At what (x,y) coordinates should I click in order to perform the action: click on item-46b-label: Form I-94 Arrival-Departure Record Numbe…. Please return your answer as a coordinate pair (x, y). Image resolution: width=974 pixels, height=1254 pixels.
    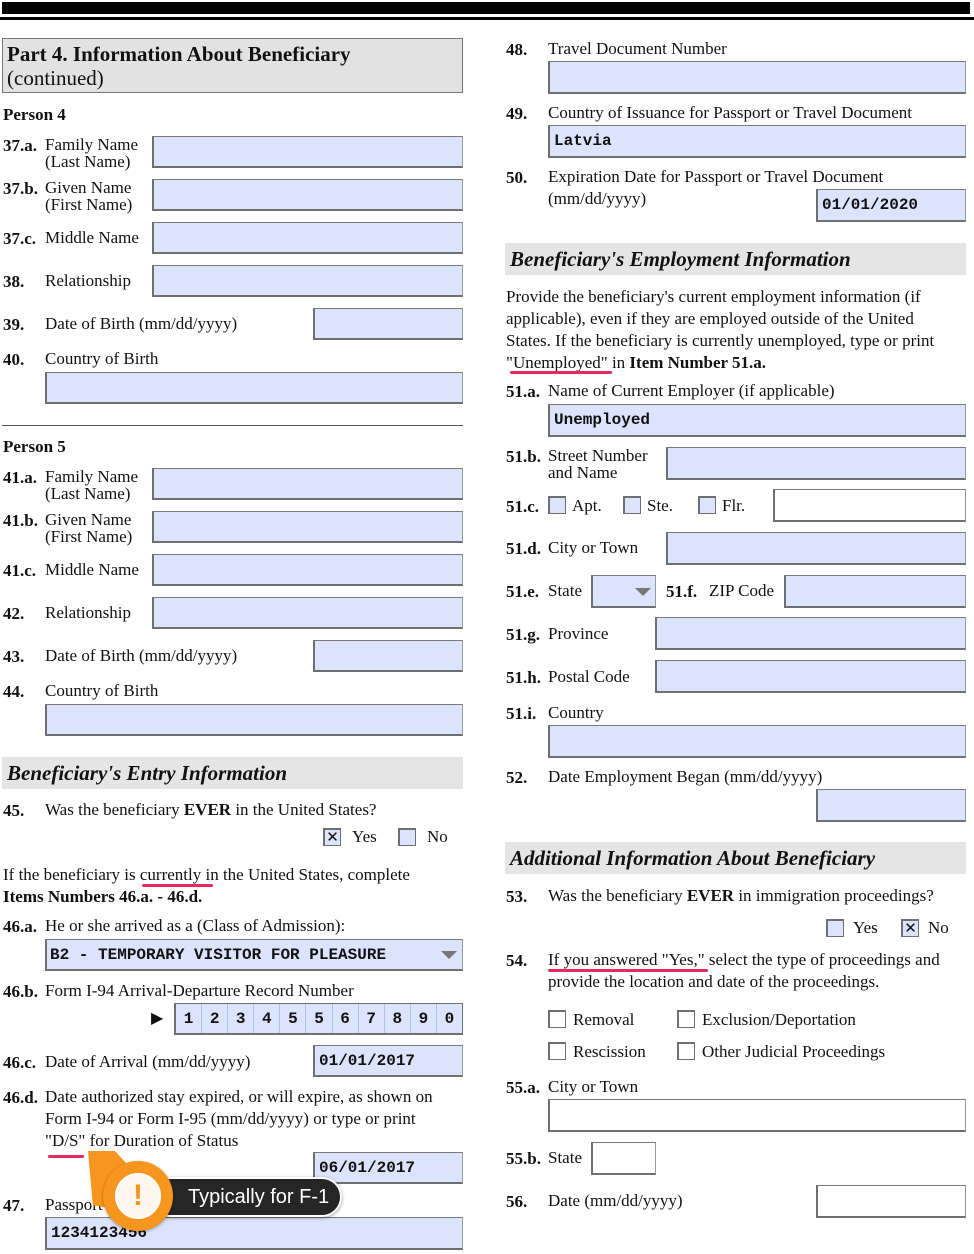
    Looking at the image, I should click on (199, 990).